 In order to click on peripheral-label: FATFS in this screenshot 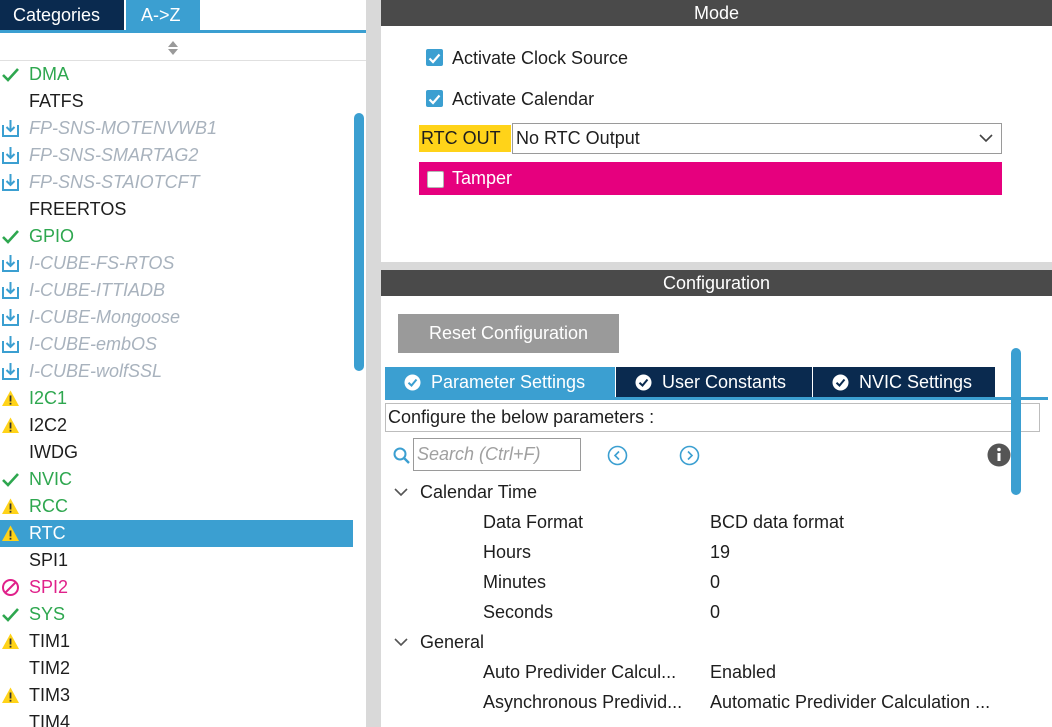, I will do `click(56, 101)`.